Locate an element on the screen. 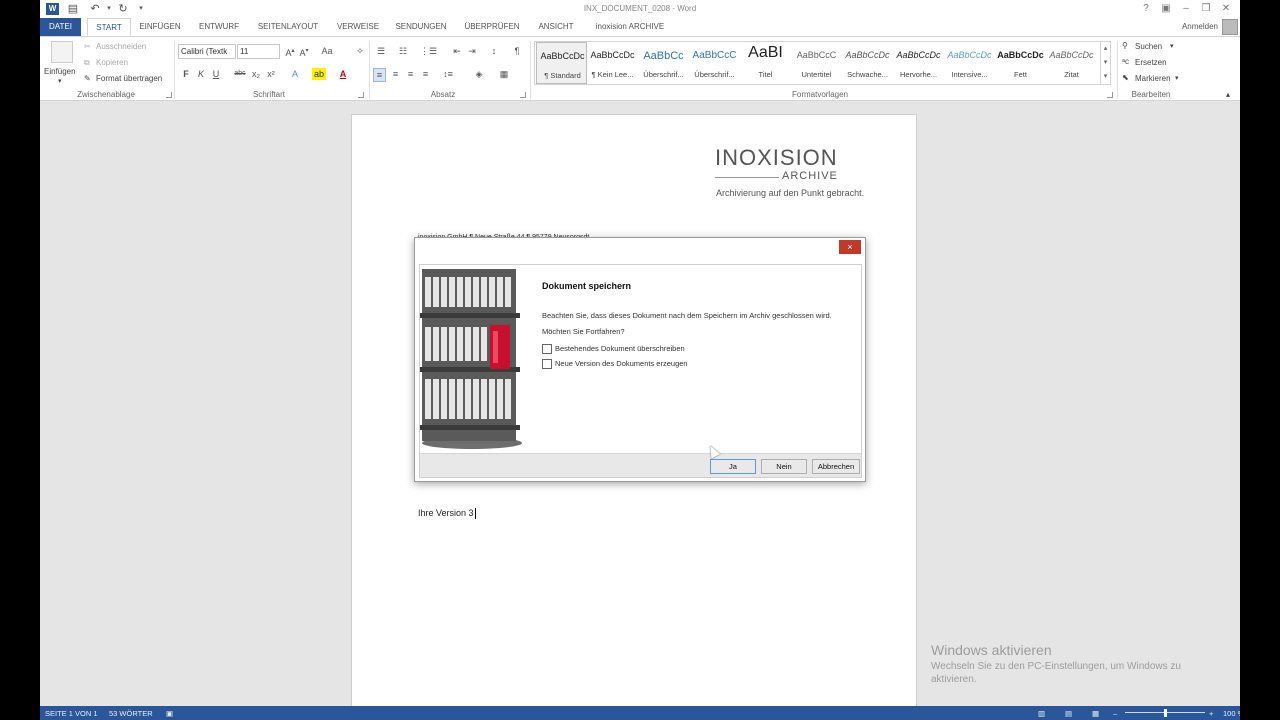 The height and width of the screenshot is (720, 1280). paste-icon is located at coordinates (62, 52).